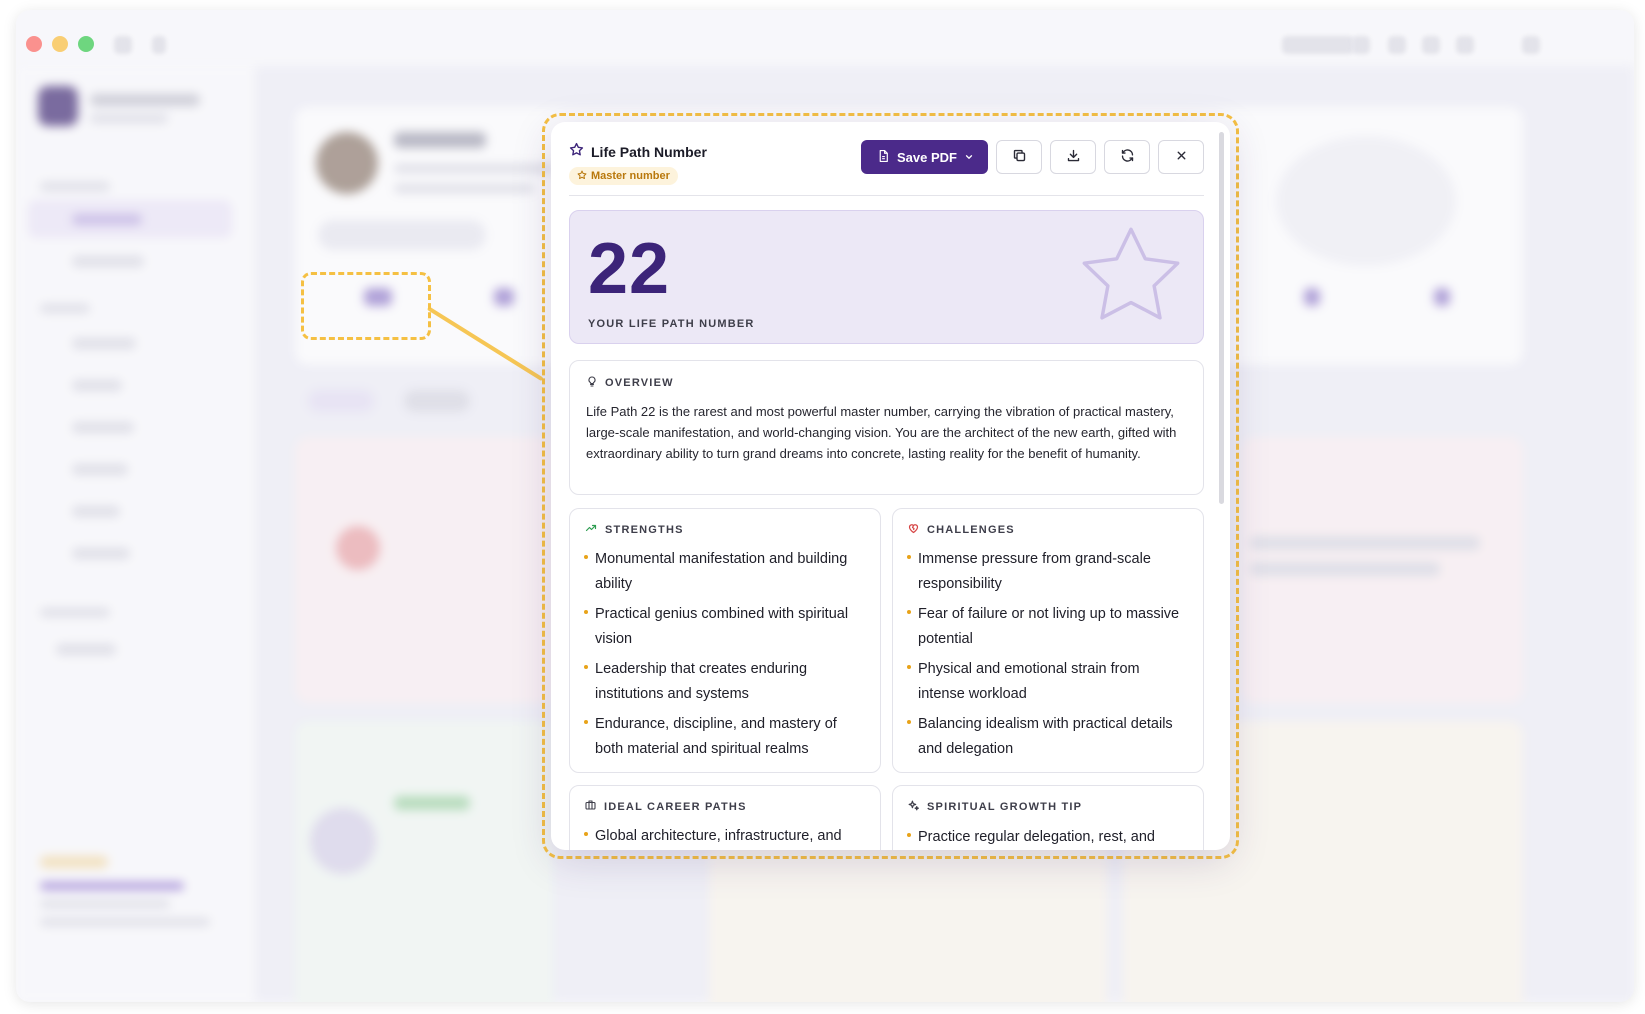 This screenshot has width=1645, height=1014. Describe the element at coordinates (913, 807) in the screenshot. I see `sparkles-icon` at that location.